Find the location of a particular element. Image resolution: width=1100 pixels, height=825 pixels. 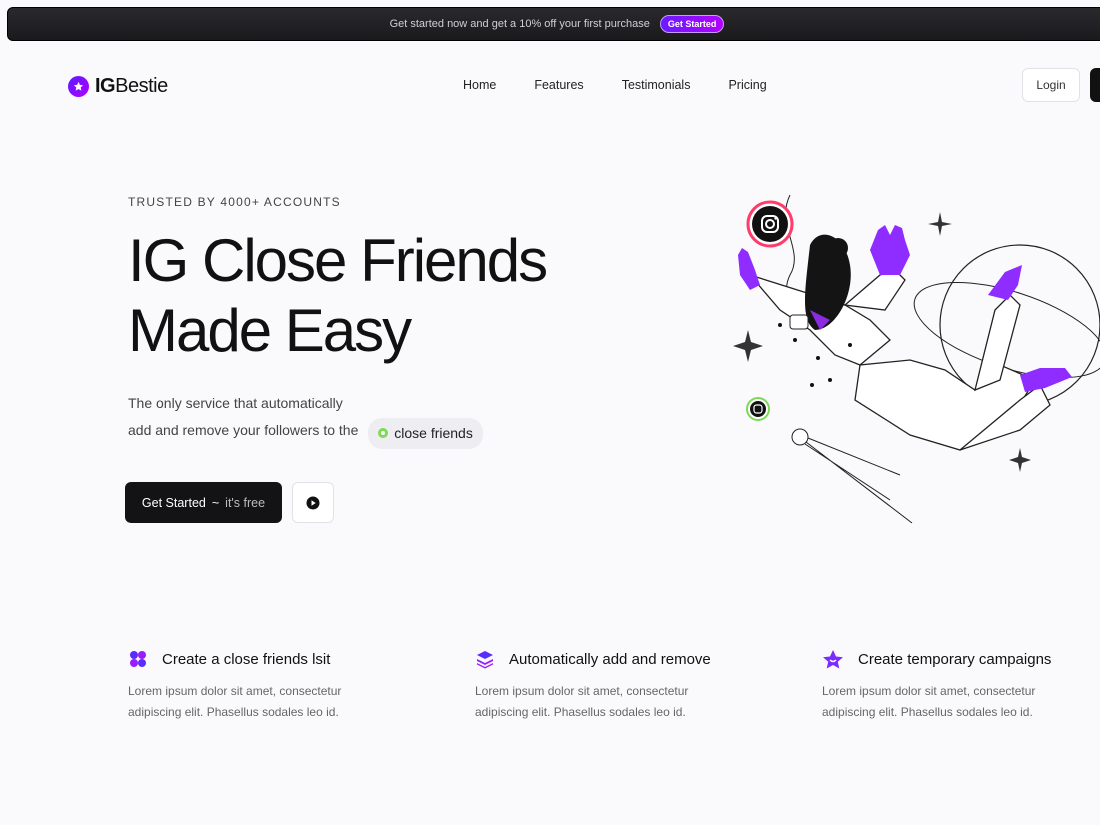

nav-links: Home Features Testimonials Pricing is located at coordinates (615, 85).